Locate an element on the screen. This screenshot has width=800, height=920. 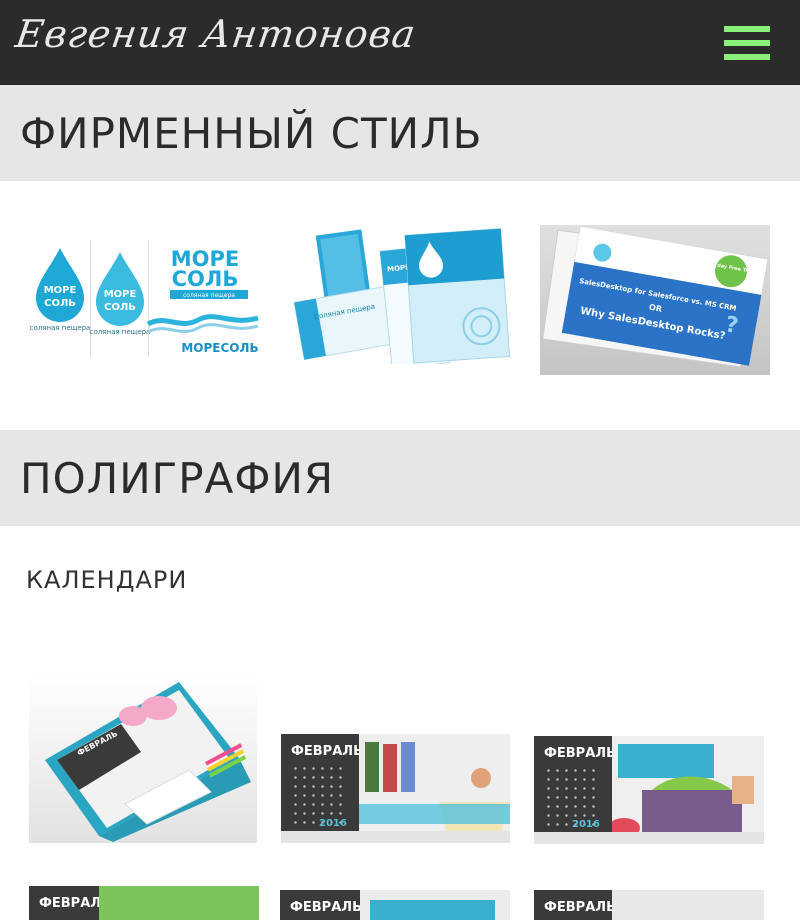
section-title: ФИРМЕННЫЙ СТИЛЬ is located at coordinates (251, 133).